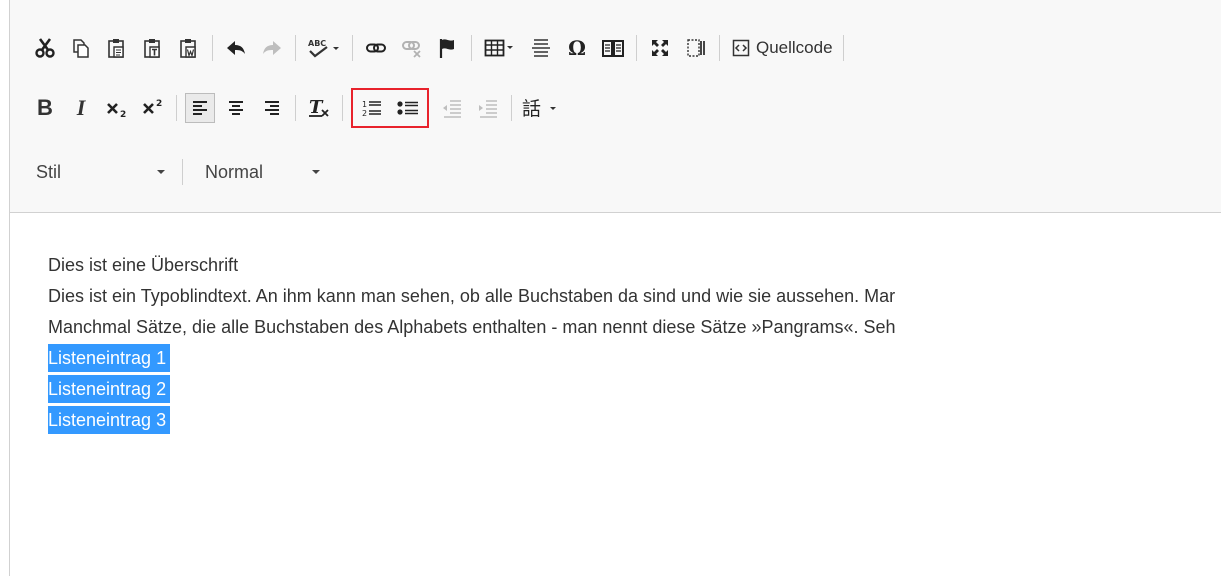 The image size is (1221, 576). I want to click on cut-button, so click(45, 48).